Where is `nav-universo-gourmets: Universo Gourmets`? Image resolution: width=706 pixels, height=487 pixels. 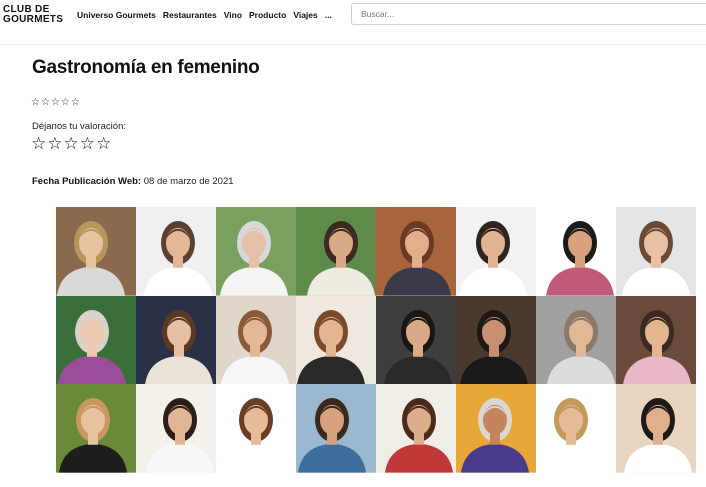
nav-universo-gourmets: Universo Gourmets is located at coordinates (116, 15).